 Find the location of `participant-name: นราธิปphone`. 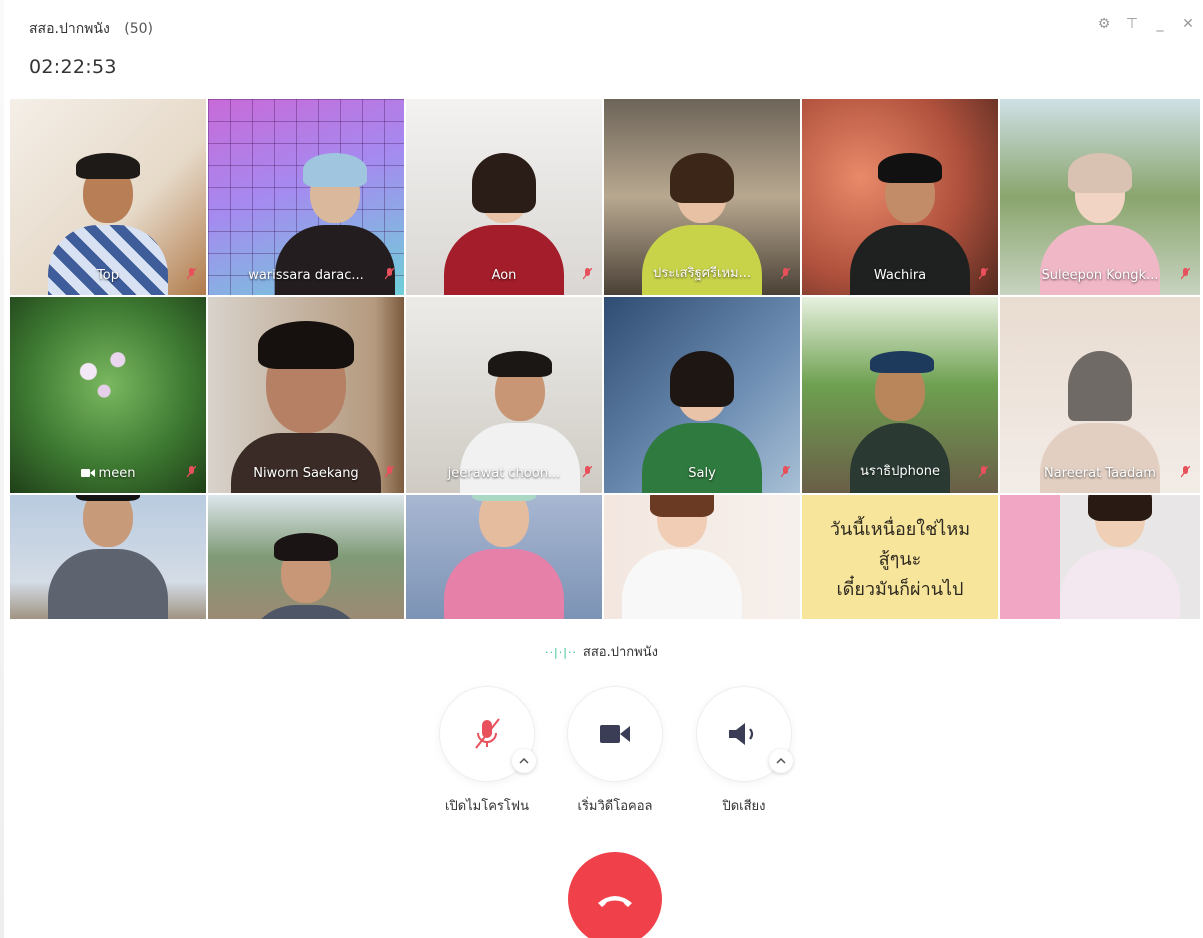

participant-name: นราธิปphone is located at coordinates (900, 471).